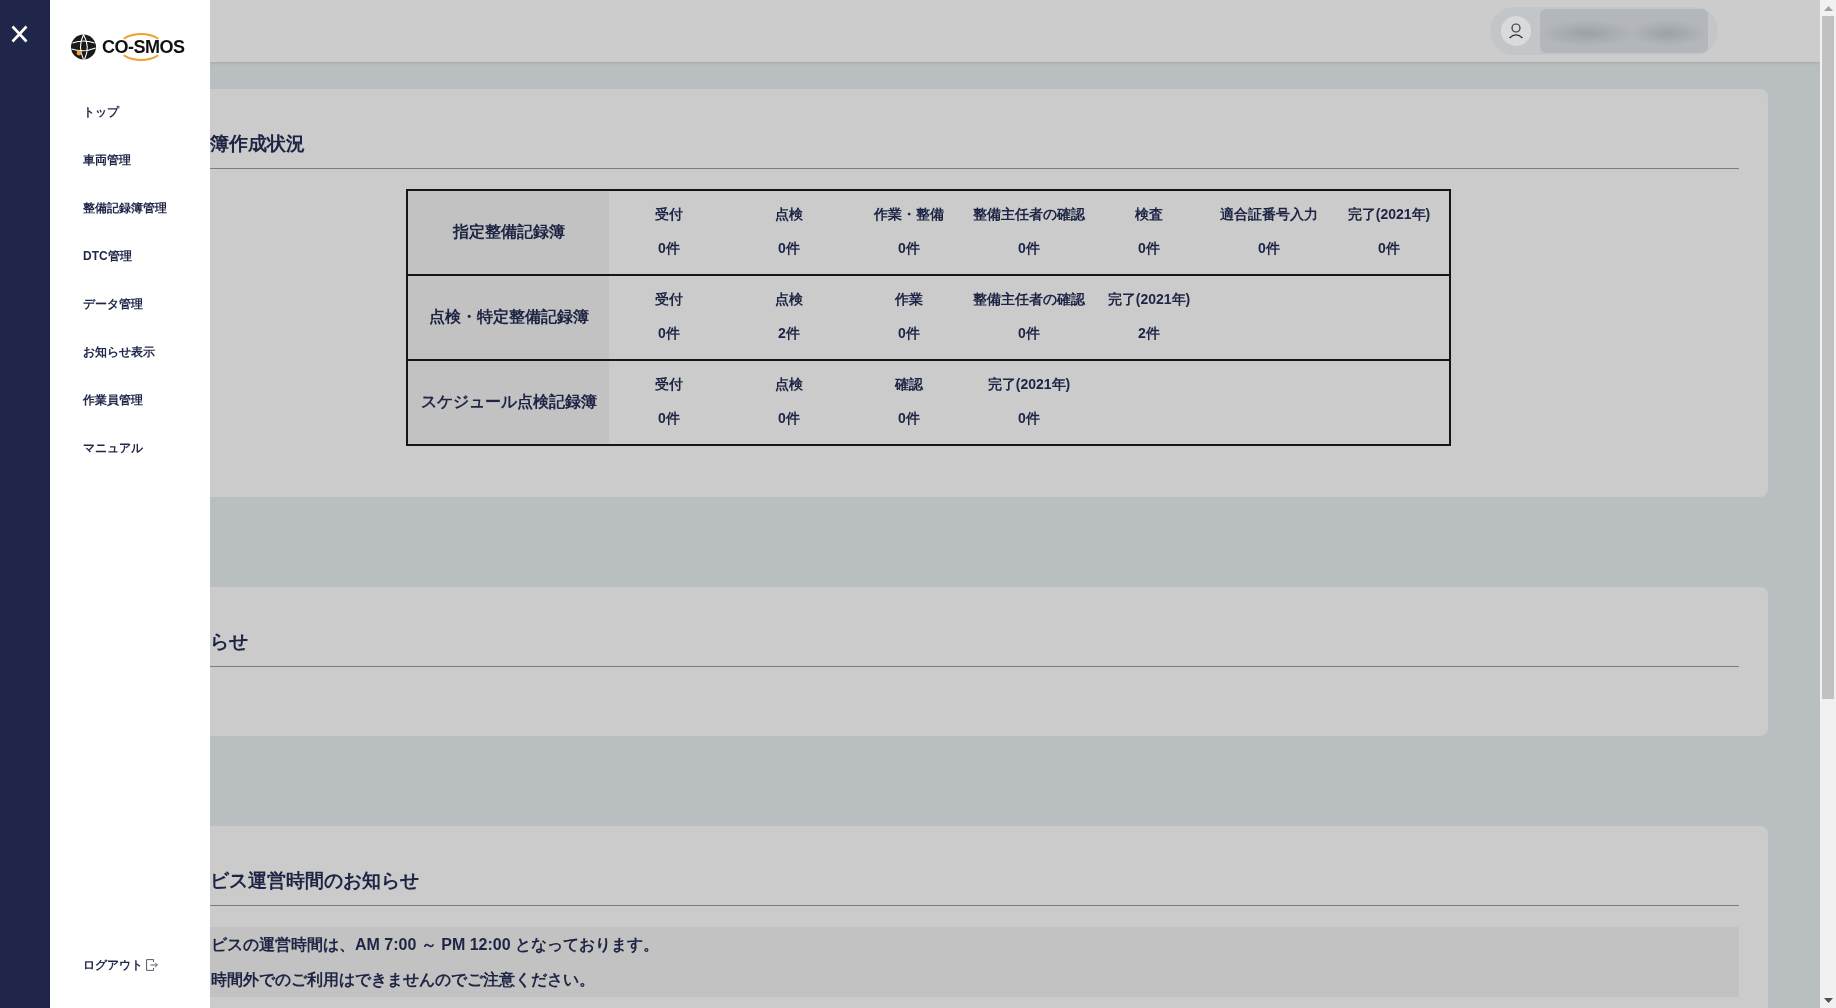  Describe the element at coordinates (314, 881) in the screenshot. I see `section-title: ビス運営時間のお知らせ` at that location.